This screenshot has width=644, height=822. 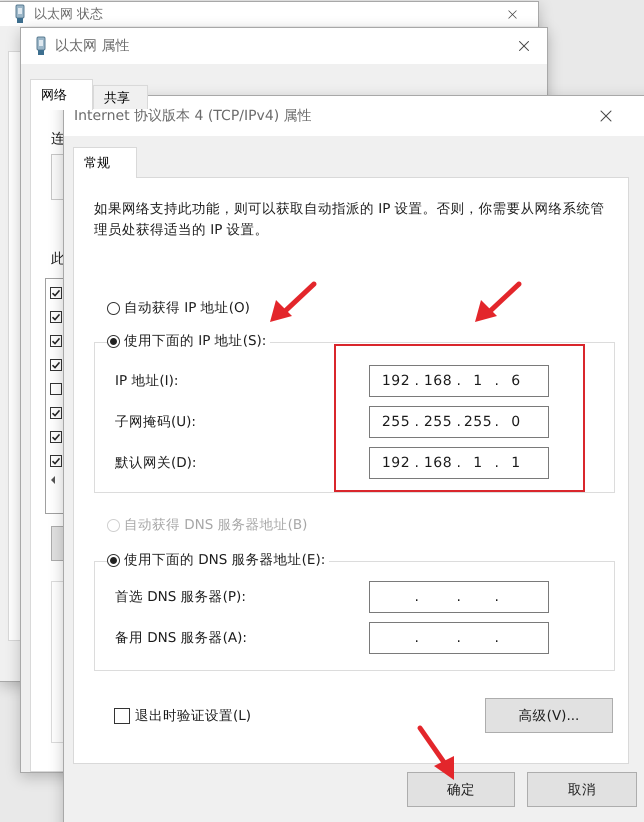 What do you see at coordinates (225, 560) in the screenshot?
I see `option-label: 使用下面的 DNS 服务器地址(E):` at bounding box center [225, 560].